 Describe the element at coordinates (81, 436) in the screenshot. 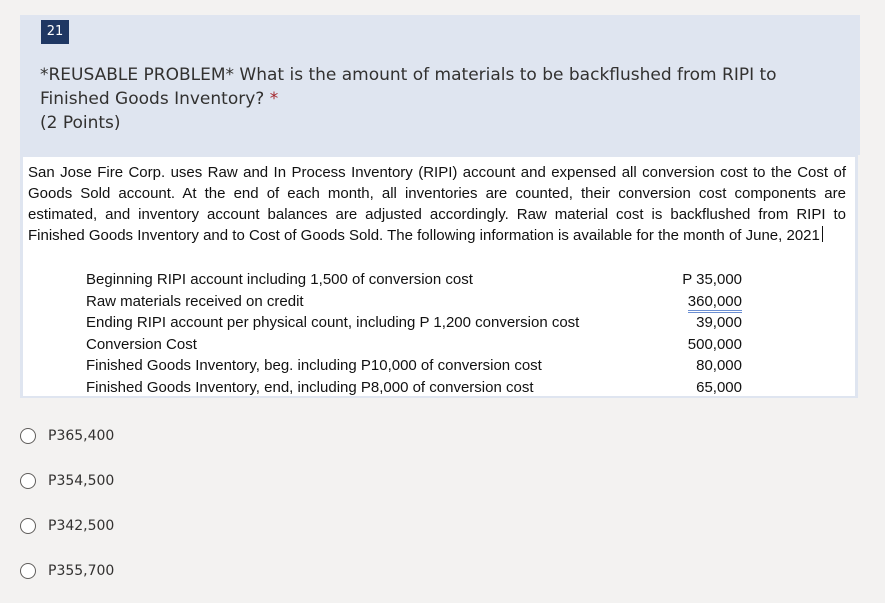

I see `answer-option-label: P365,400` at that location.